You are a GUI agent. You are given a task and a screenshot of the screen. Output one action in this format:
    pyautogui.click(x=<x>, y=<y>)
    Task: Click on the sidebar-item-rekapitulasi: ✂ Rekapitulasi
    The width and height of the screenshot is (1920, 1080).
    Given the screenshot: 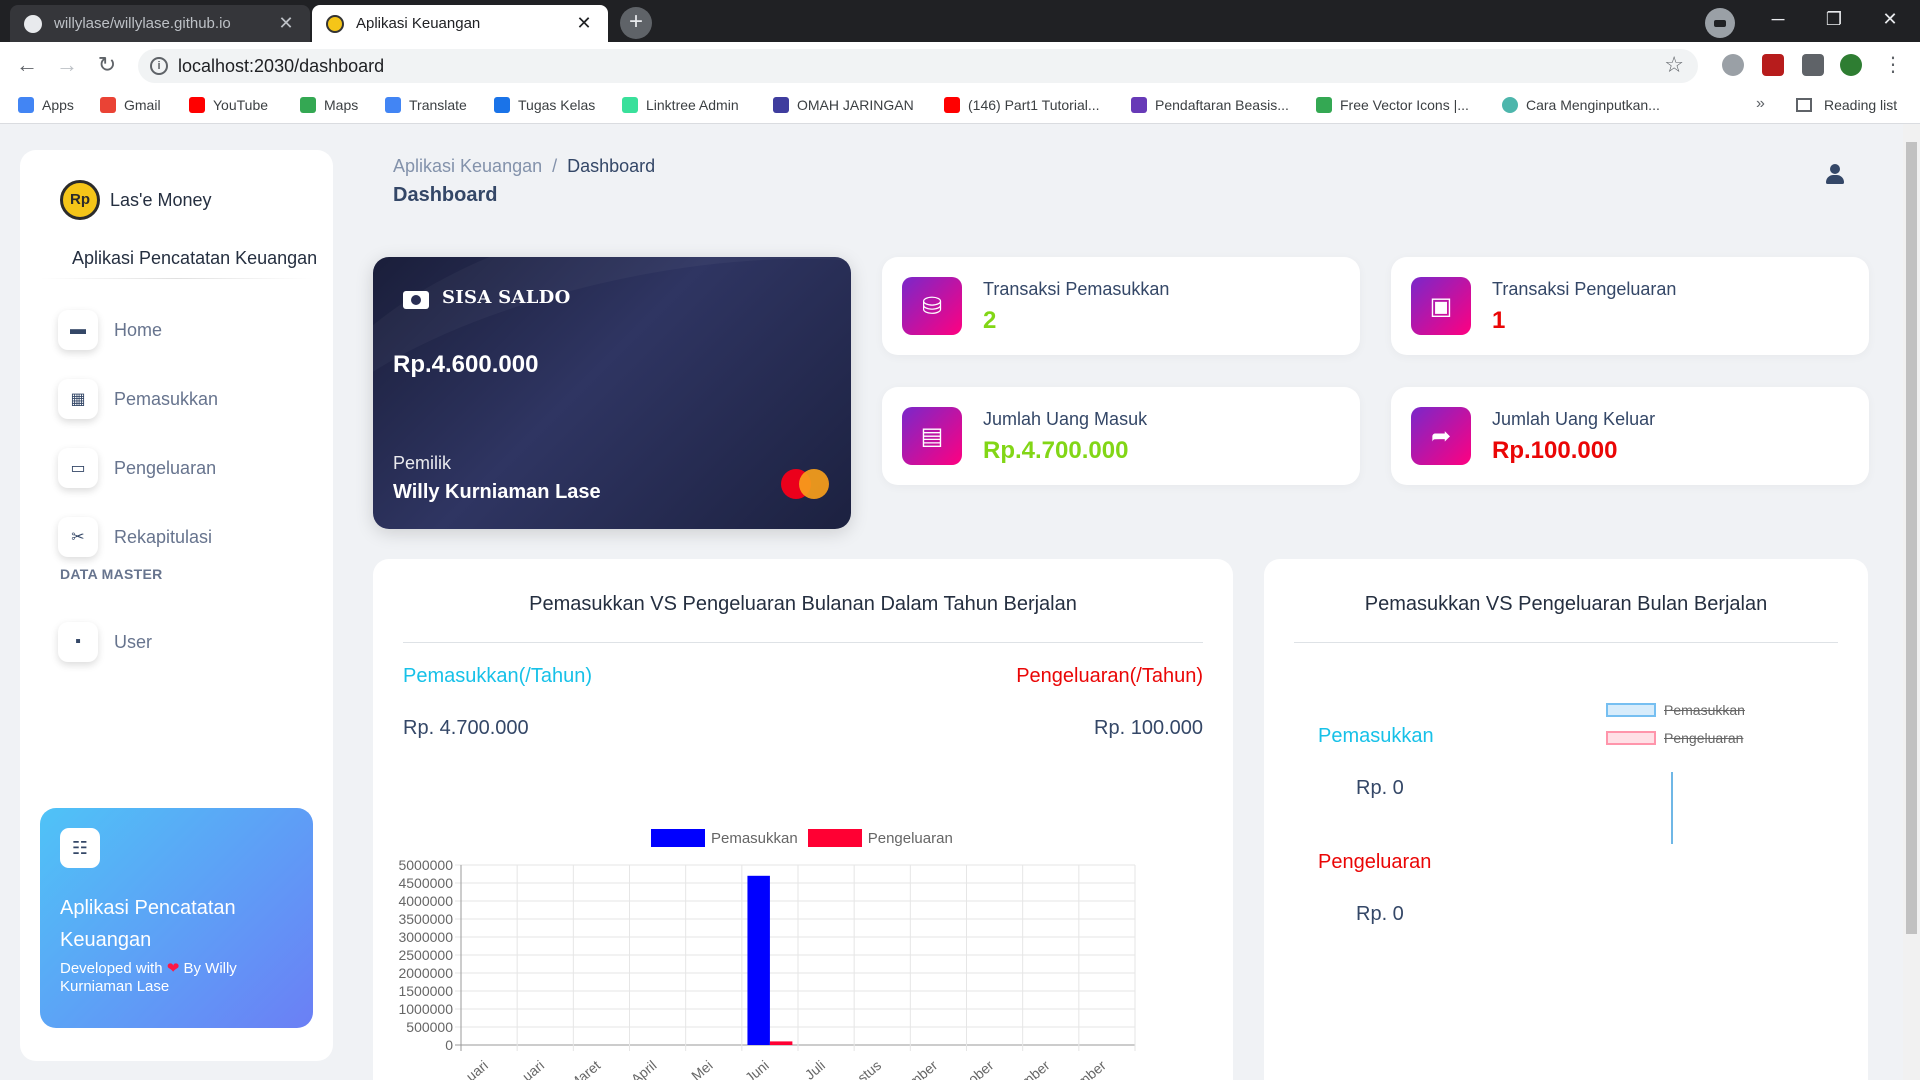 What is the action you would take?
    pyautogui.click(x=183, y=537)
    